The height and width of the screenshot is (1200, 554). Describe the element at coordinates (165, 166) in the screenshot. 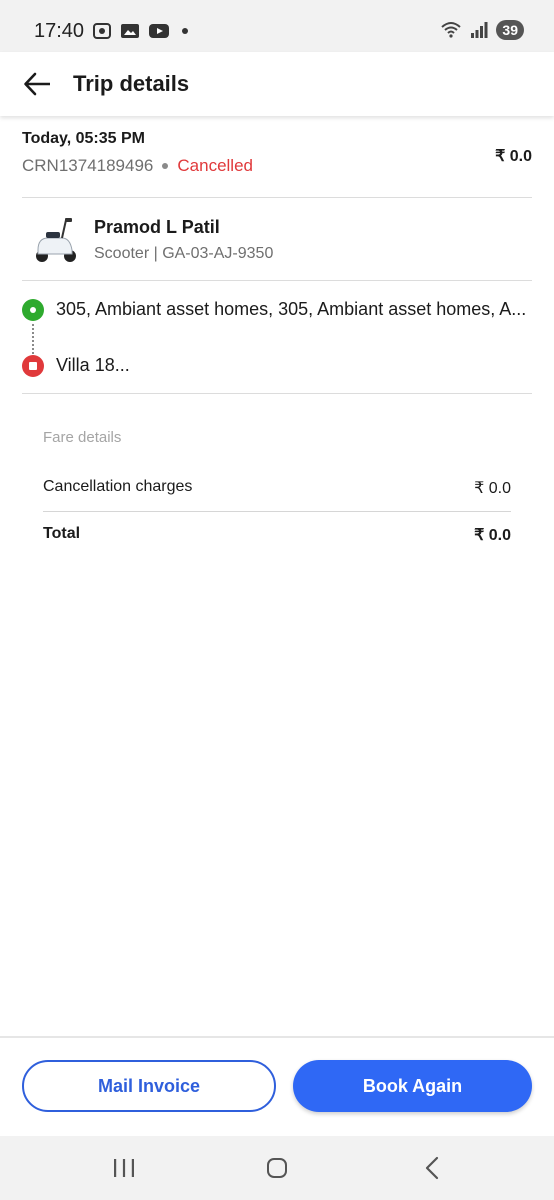

I see `separator-dot-icon` at that location.